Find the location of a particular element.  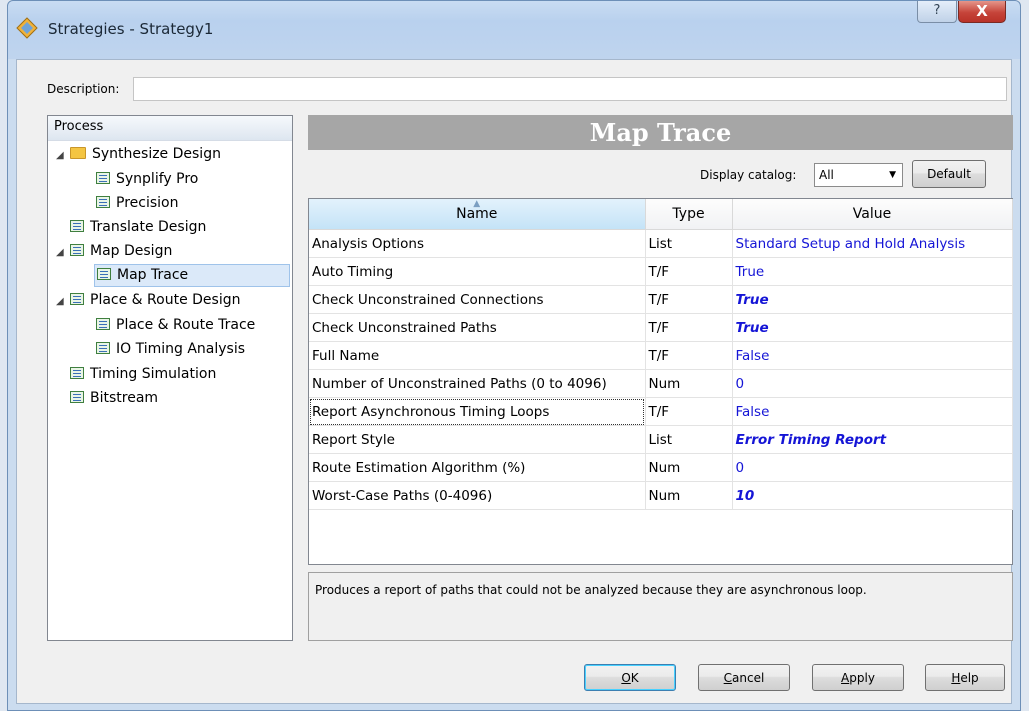

tree-item-label: Bitstream is located at coordinates (124, 398).